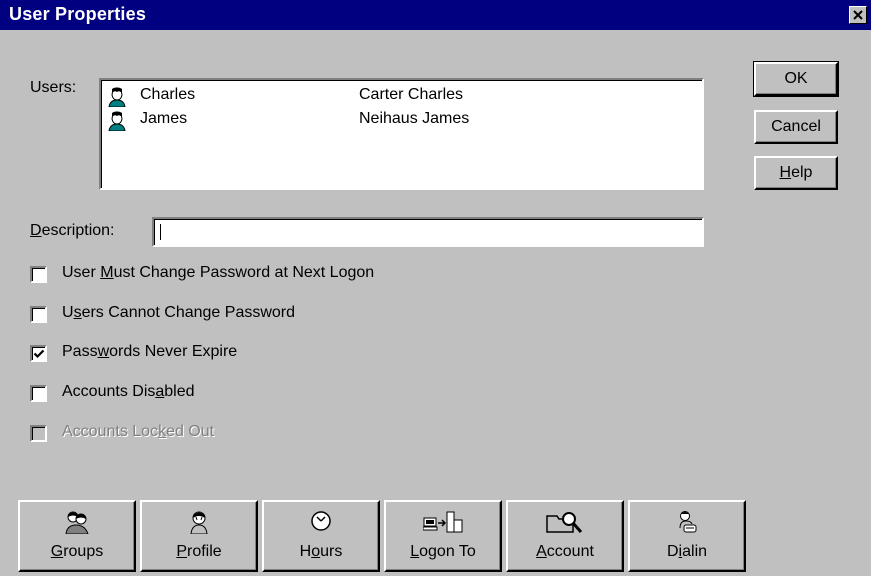  Describe the element at coordinates (443, 536) in the screenshot. I see `logon-to-button: Logon To` at that location.